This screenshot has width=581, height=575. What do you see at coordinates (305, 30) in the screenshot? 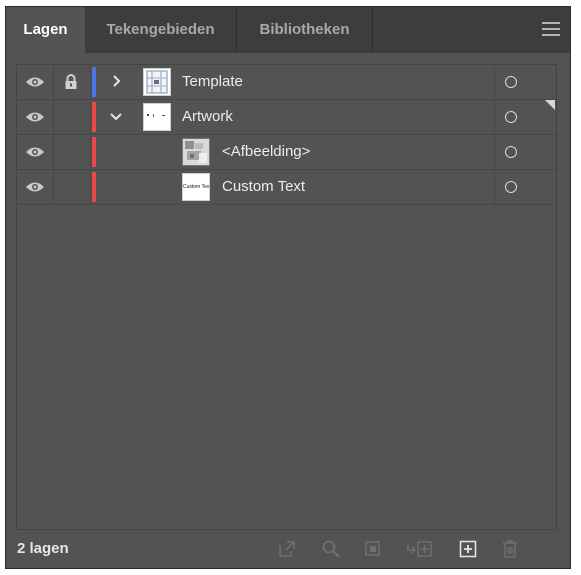
I see `tab-bibliotheken: Bibliotheken` at bounding box center [305, 30].